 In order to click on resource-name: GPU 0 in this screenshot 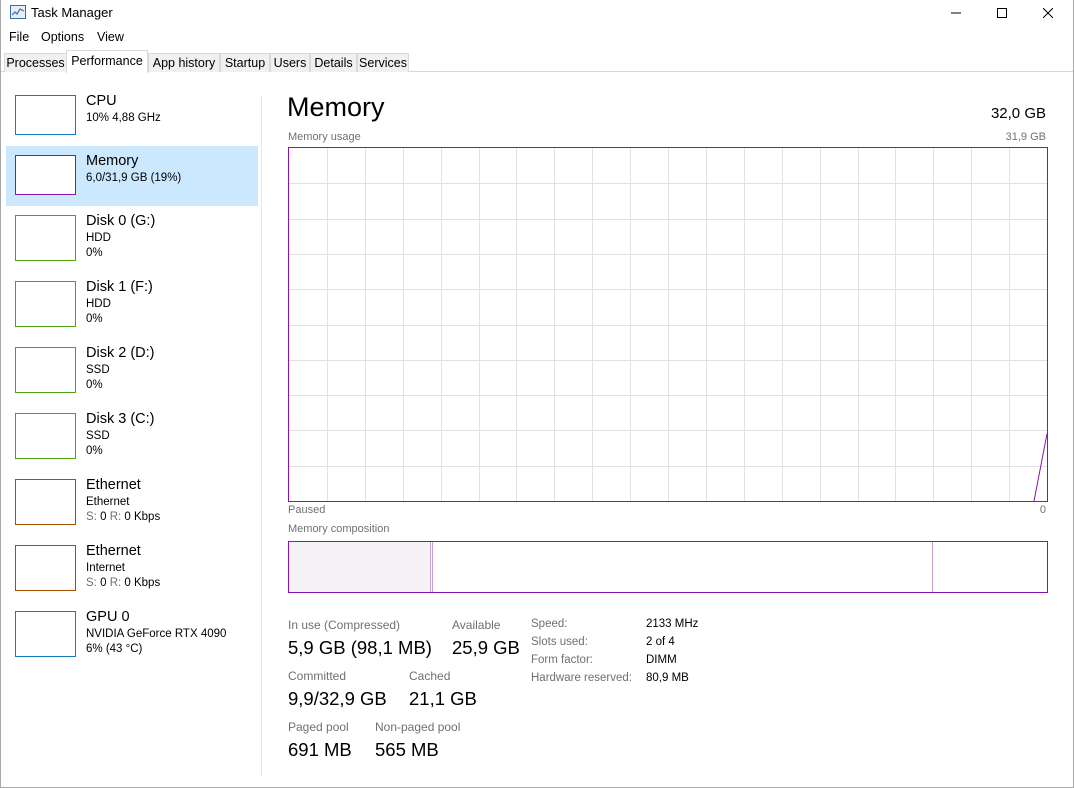, I will do `click(108, 617)`.